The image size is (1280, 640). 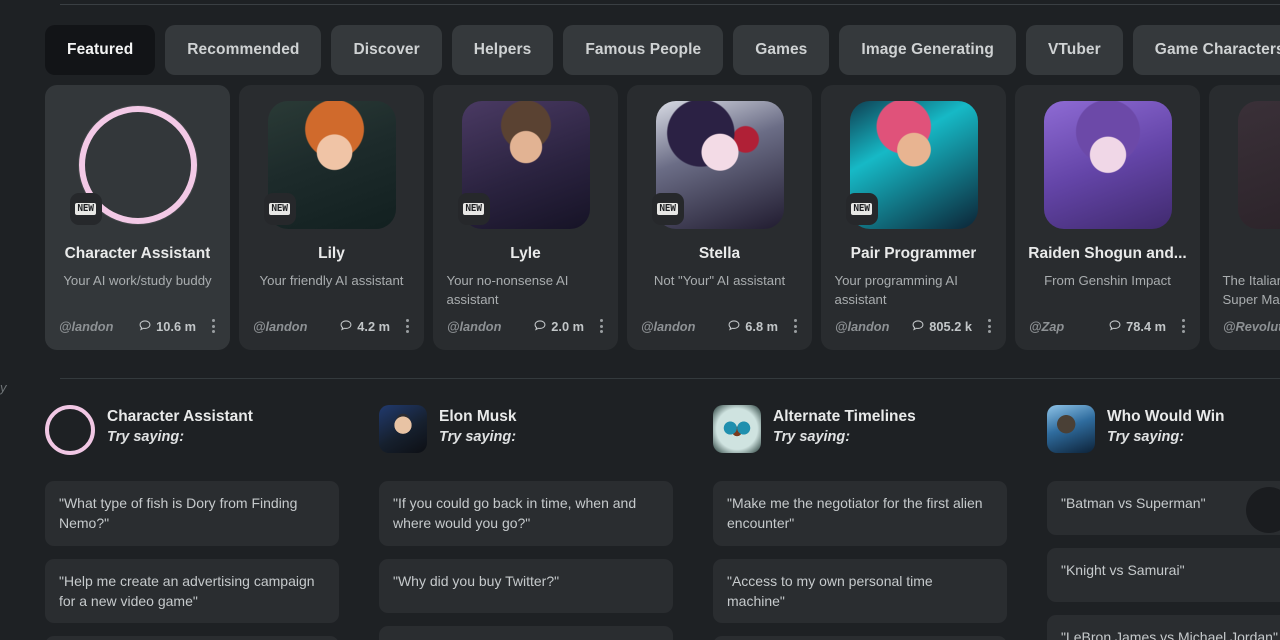 What do you see at coordinates (386, 50) in the screenshot?
I see `category-tab: Discover` at bounding box center [386, 50].